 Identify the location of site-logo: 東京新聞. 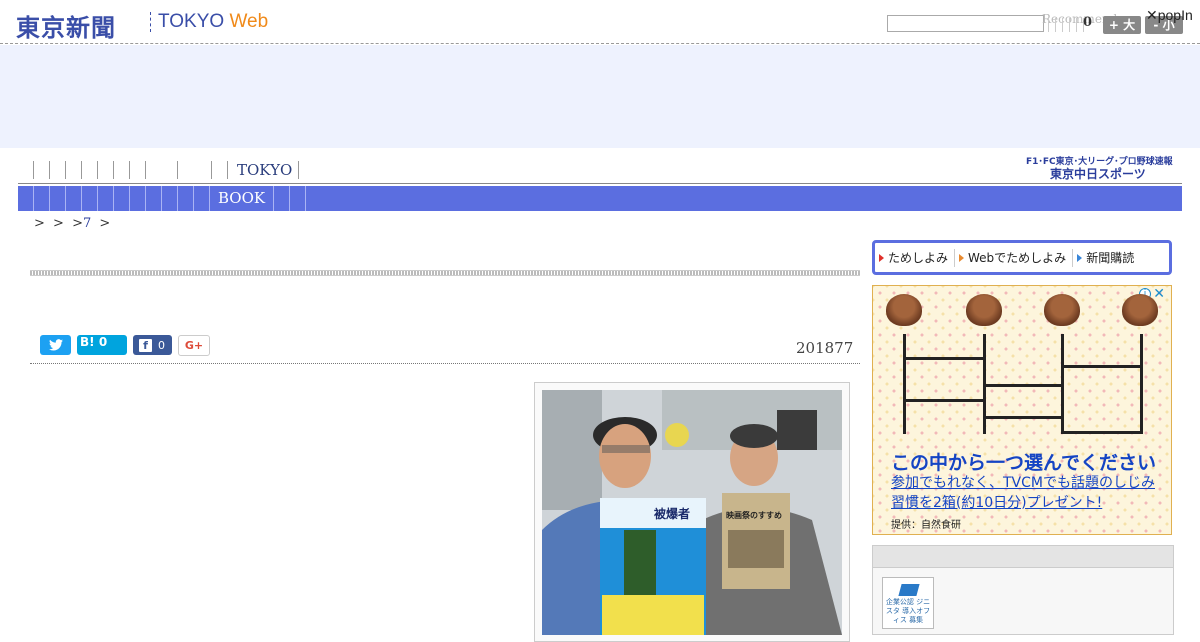
(66, 25).